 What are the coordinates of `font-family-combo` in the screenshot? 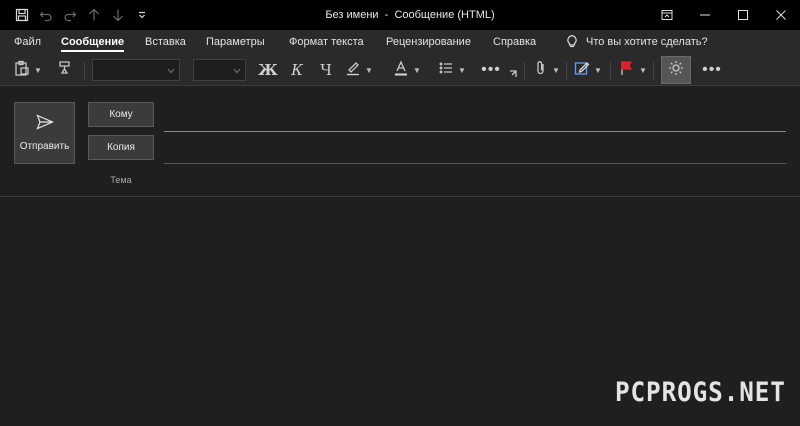 It's located at (136, 70).